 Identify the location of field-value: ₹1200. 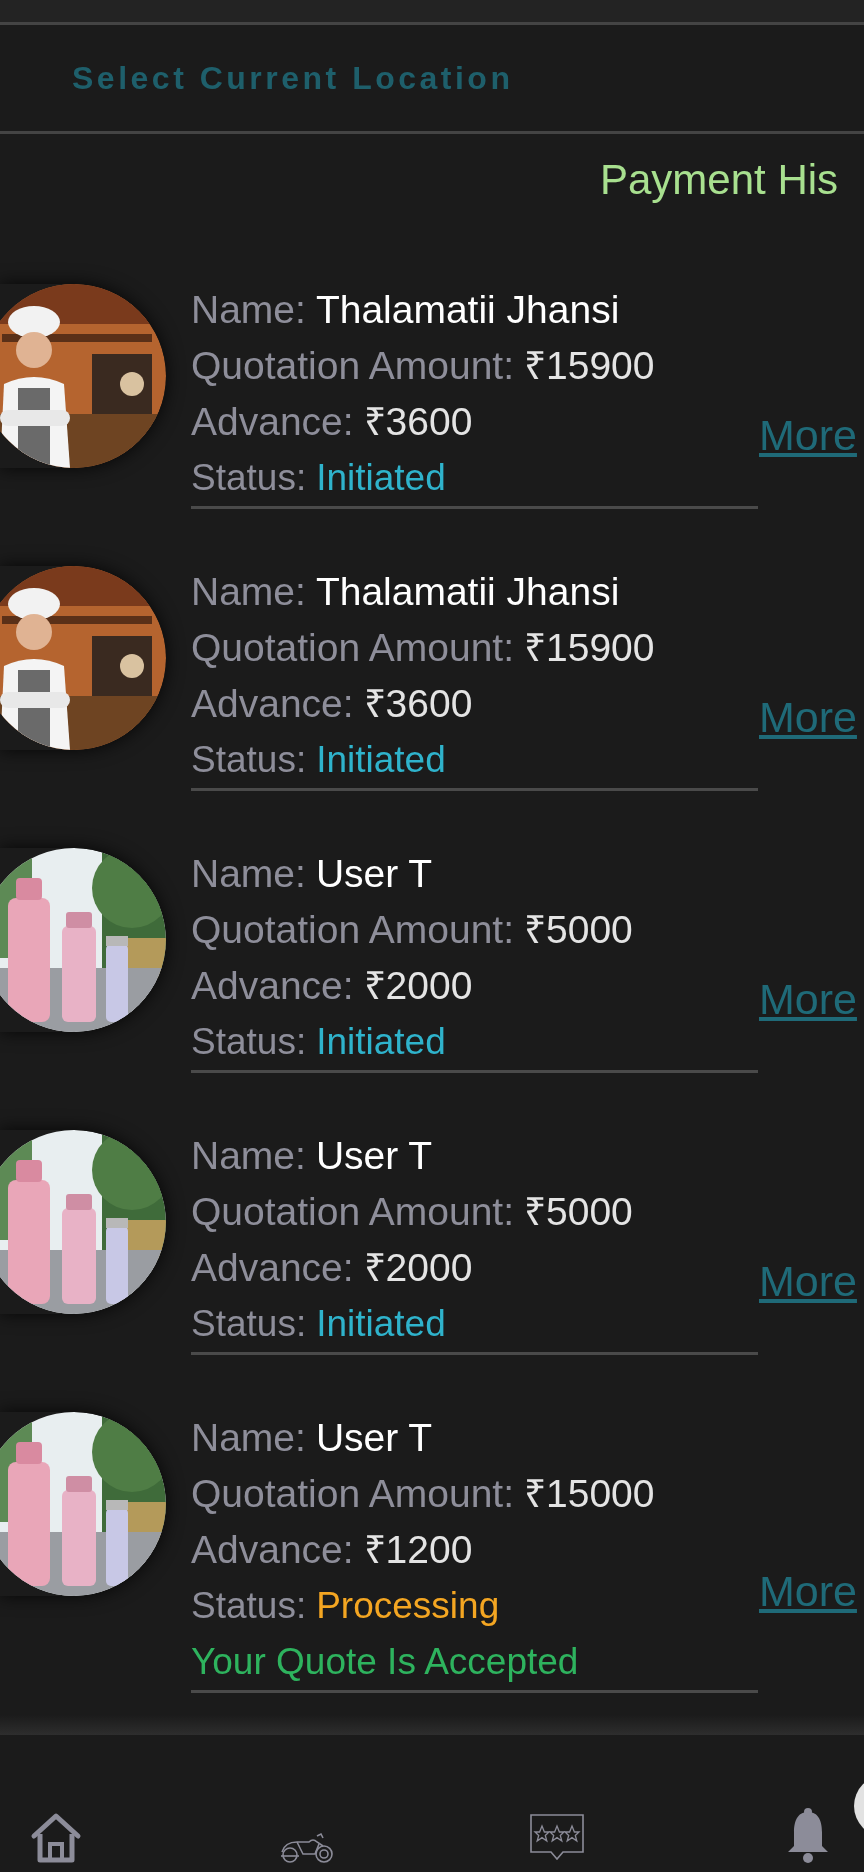
(418, 1550).